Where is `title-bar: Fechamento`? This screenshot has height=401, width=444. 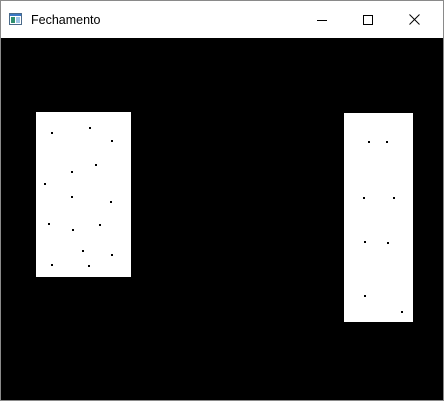 title-bar: Fechamento is located at coordinates (222, 19).